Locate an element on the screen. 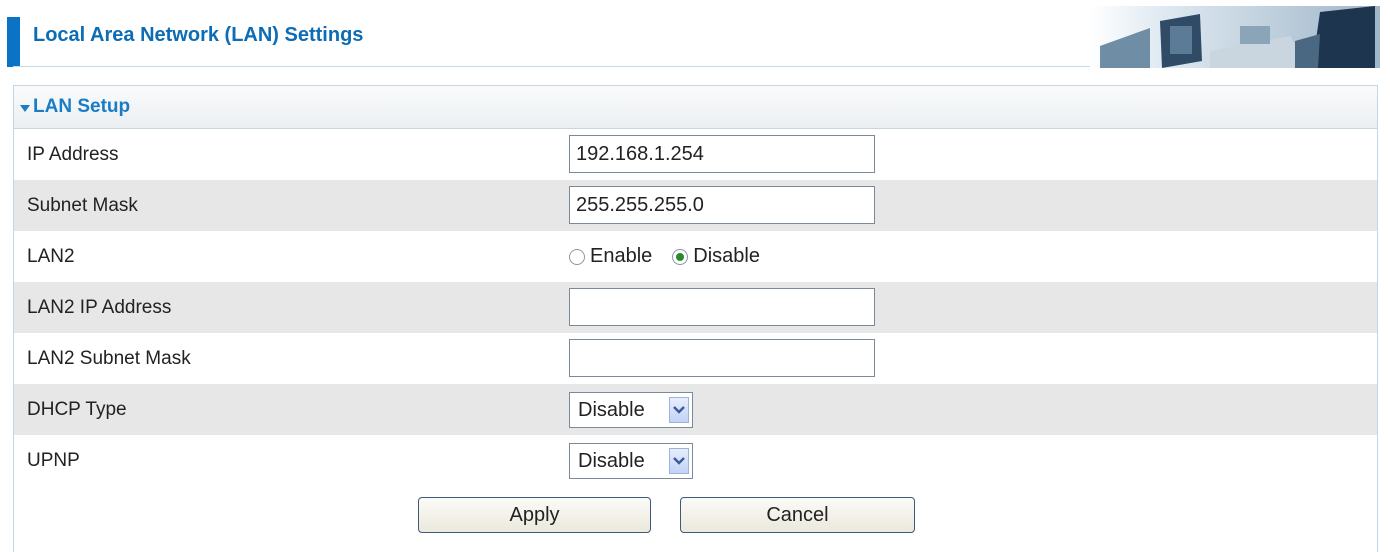 Image resolution: width=1390 pixels, height=552 pixels. lan2-ip-address-row: LAN2 IP Address is located at coordinates (695, 307).